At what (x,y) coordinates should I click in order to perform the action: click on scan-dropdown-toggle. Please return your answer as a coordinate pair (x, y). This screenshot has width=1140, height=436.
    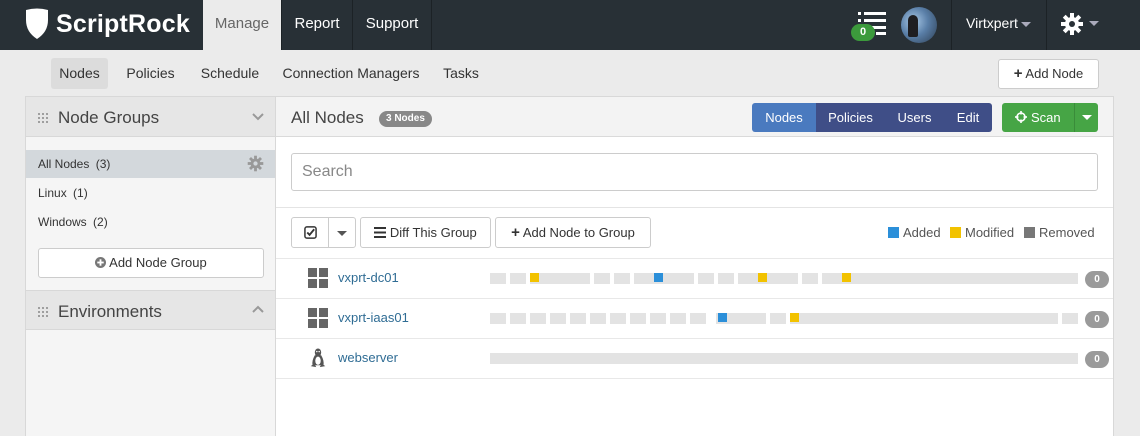
    Looking at the image, I should click on (1086, 117).